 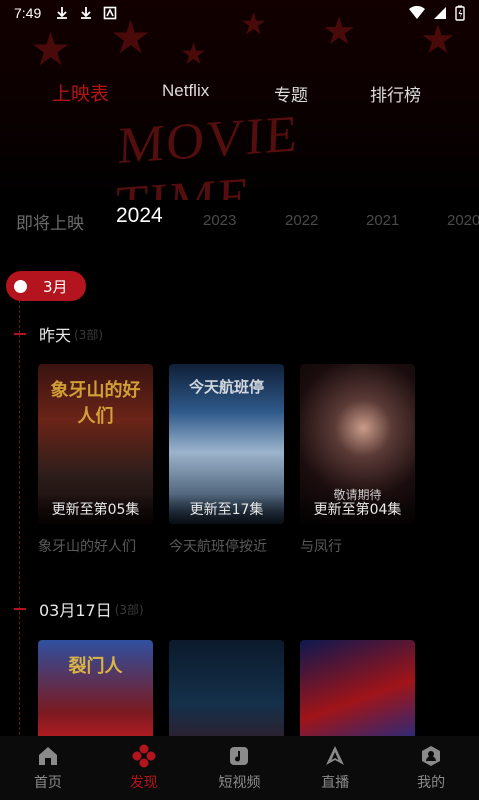 I want to click on discover-icon, so click(x=144, y=756).